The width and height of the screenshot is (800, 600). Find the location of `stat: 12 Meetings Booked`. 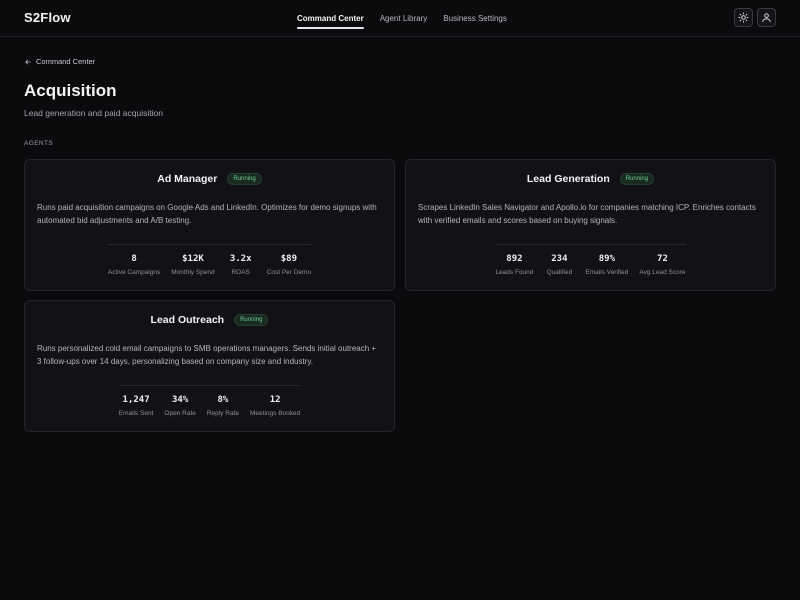

stat: 12 Meetings Booked is located at coordinates (275, 406).